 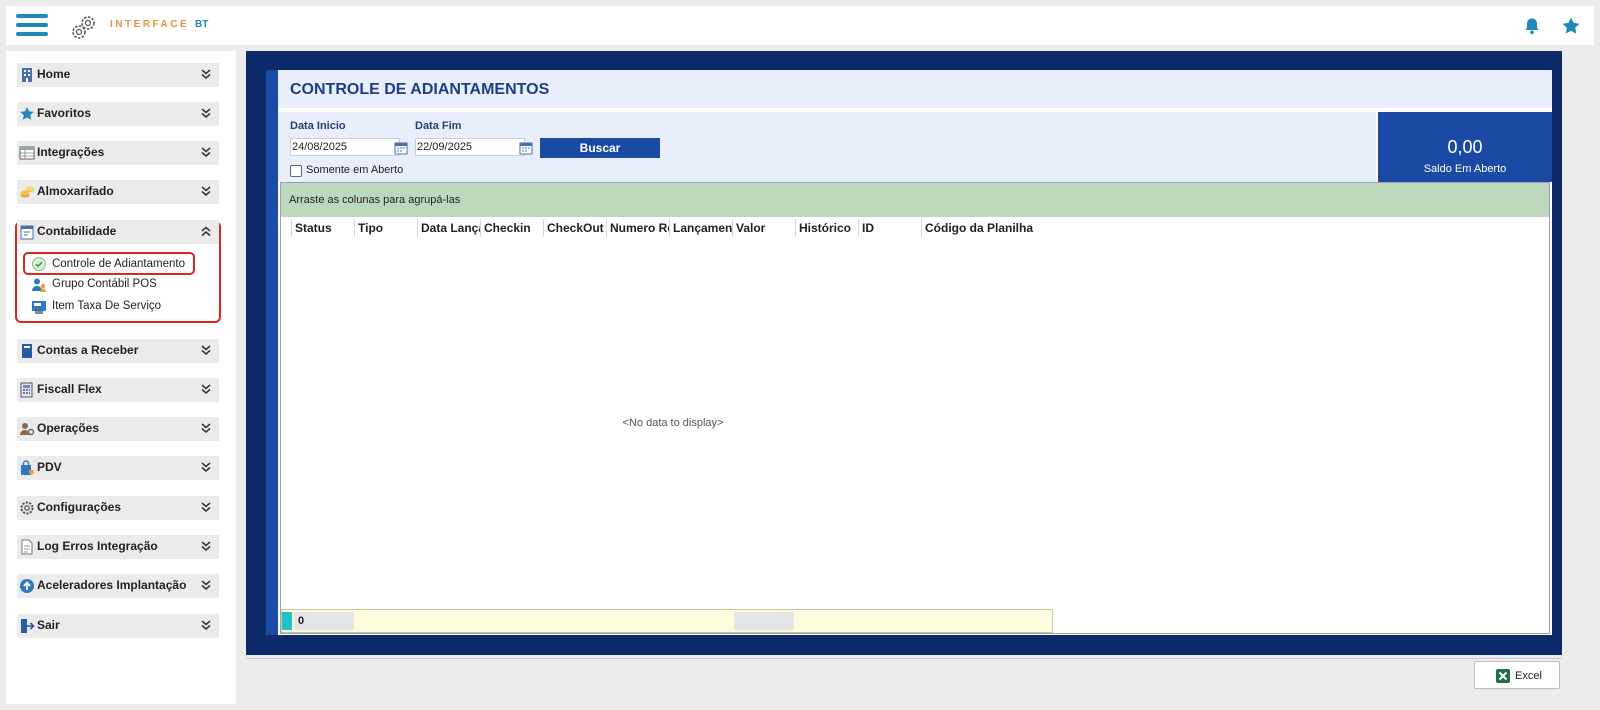 What do you see at coordinates (64, 113) in the screenshot?
I see `sidebar-item-label: Favoritos` at bounding box center [64, 113].